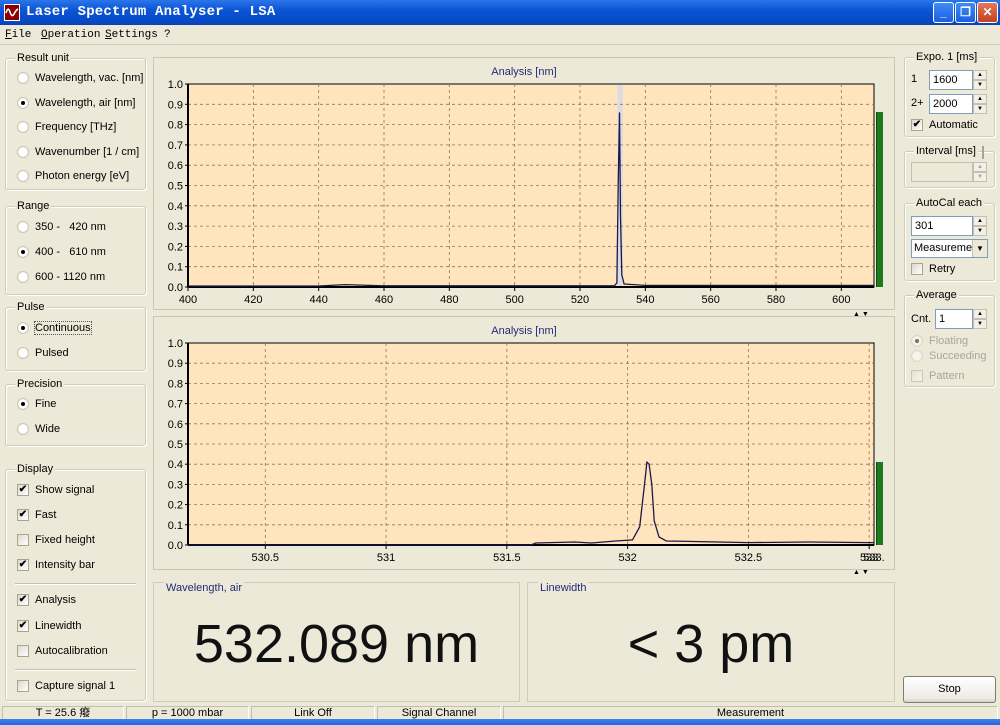  What do you see at coordinates (43, 353) in the screenshot?
I see `radio-pulsed: Pulsed` at bounding box center [43, 353].